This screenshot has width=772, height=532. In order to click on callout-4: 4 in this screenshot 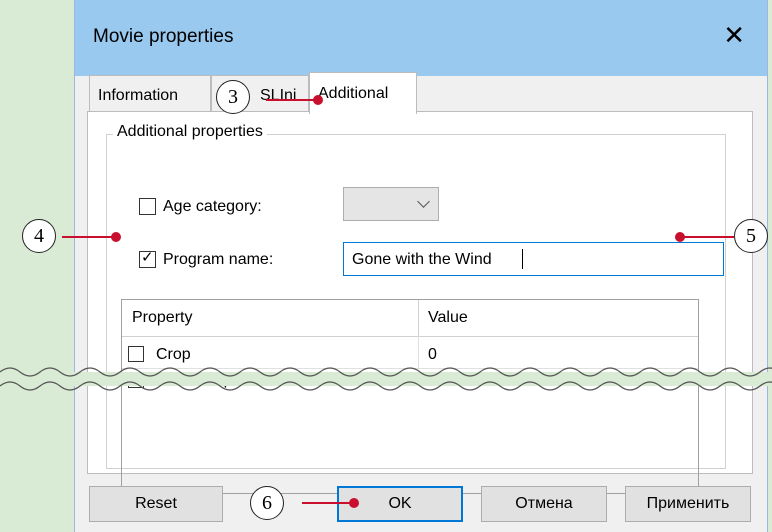, I will do `click(39, 236)`.